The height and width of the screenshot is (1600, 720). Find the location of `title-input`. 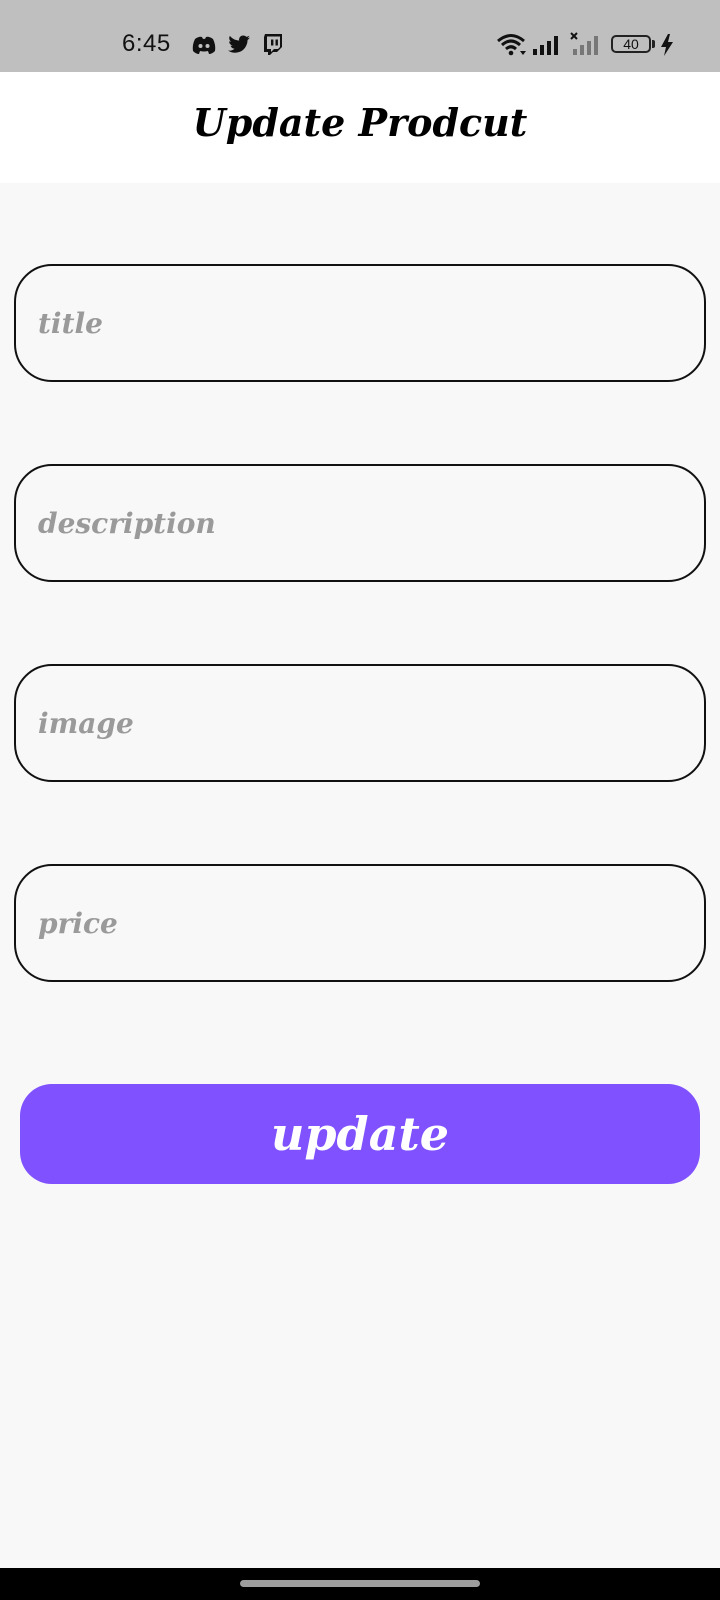

title-input is located at coordinates (360, 323).